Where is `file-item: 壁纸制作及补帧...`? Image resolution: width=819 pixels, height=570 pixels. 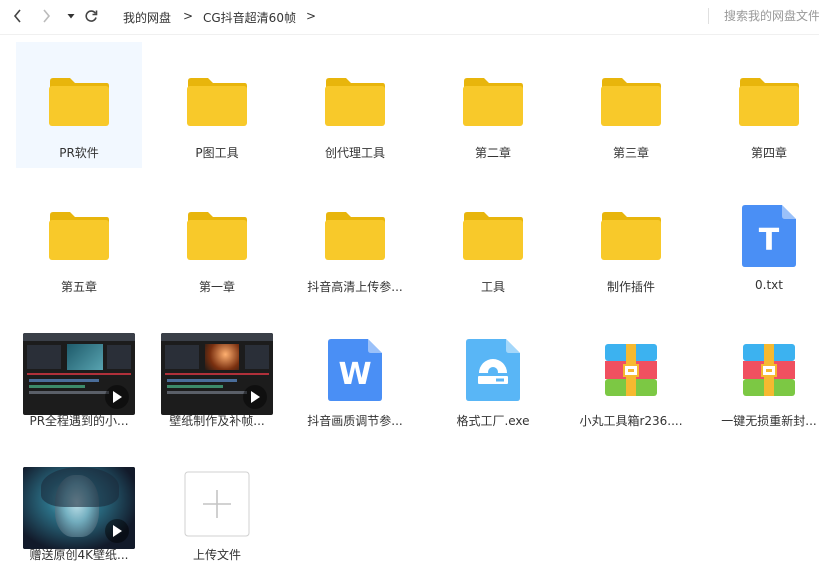
file-item: 壁纸制作及补帧... is located at coordinates (217, 373).